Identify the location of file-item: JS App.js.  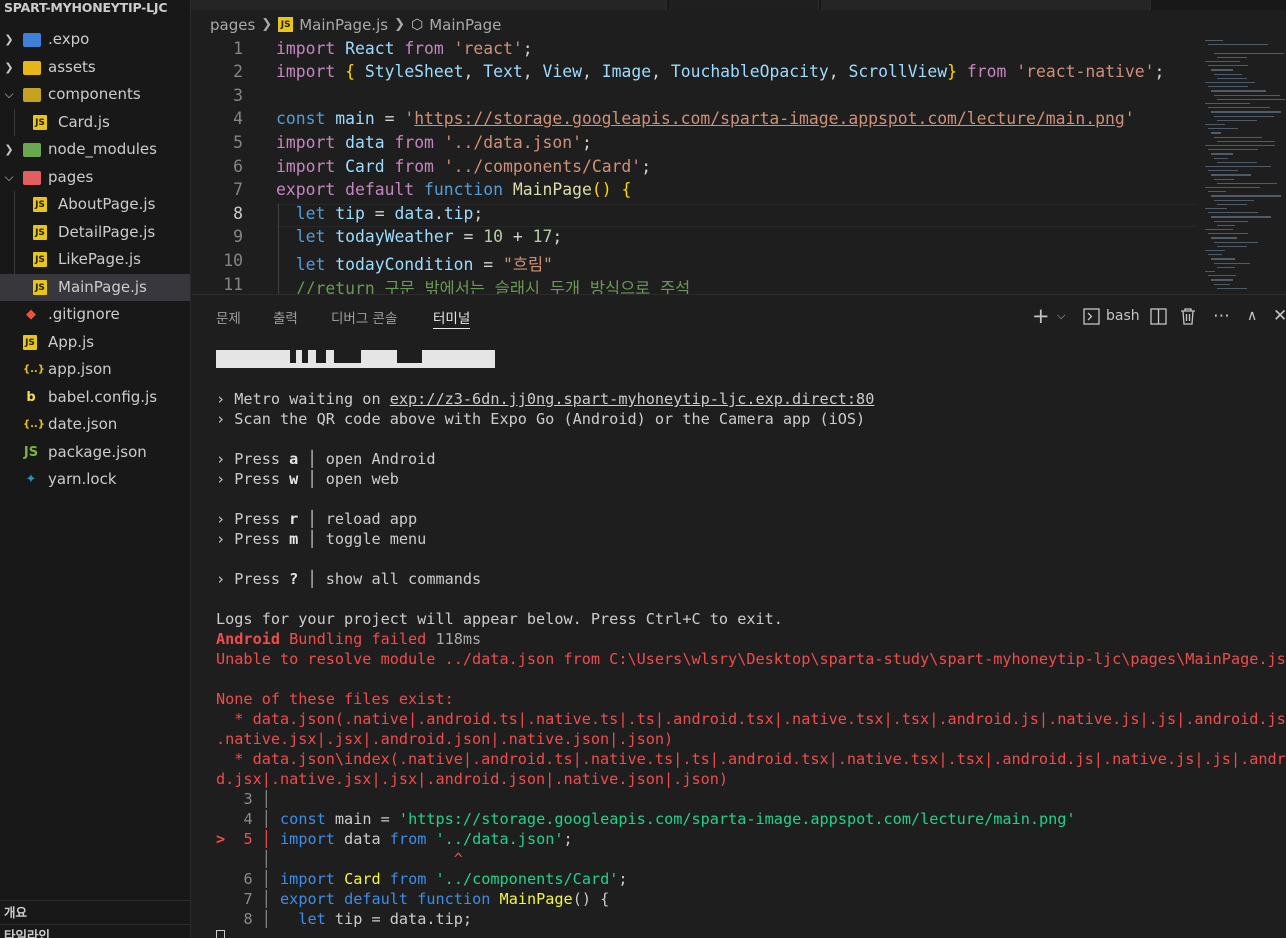
(95, 343).